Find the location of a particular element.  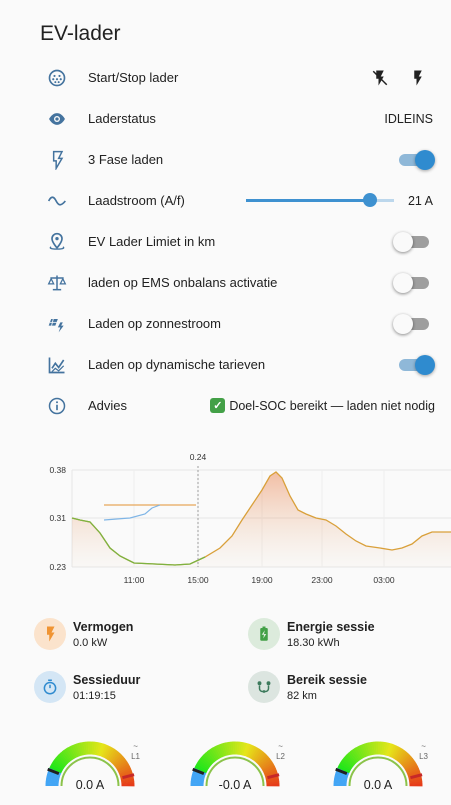

gauge-value: 0.0 A is located at coordinates (378, 785).